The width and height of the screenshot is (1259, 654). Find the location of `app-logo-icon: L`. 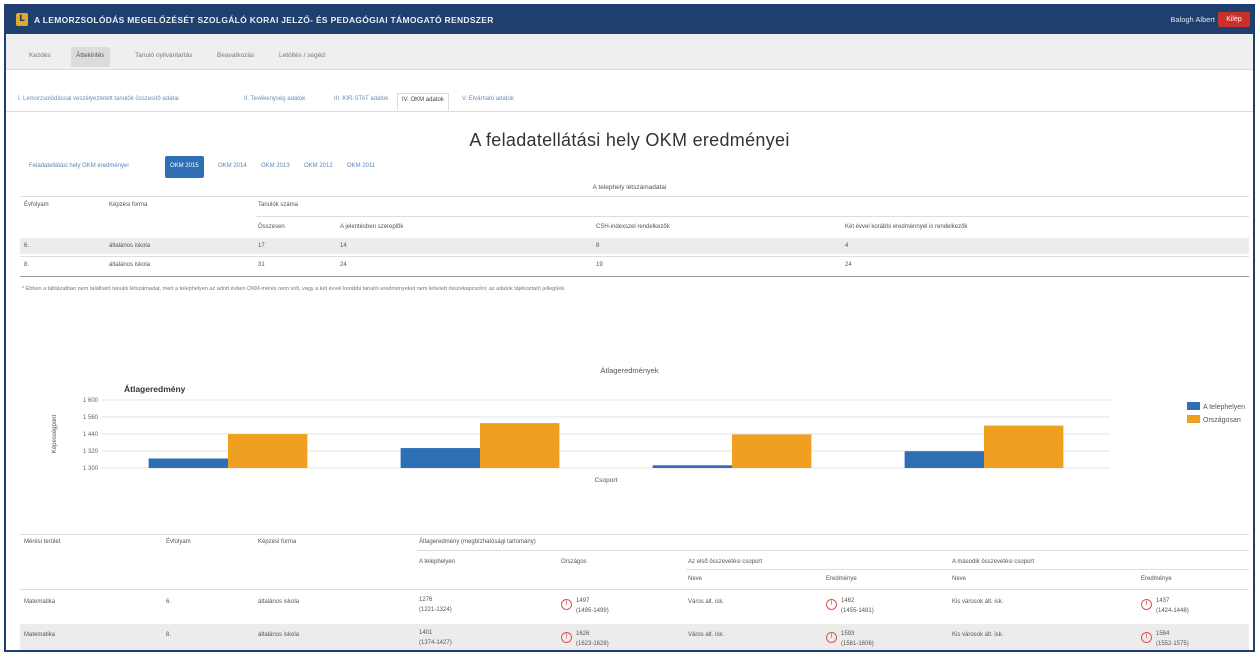

app-logo-icon: L is located at coordinates (22, 19).